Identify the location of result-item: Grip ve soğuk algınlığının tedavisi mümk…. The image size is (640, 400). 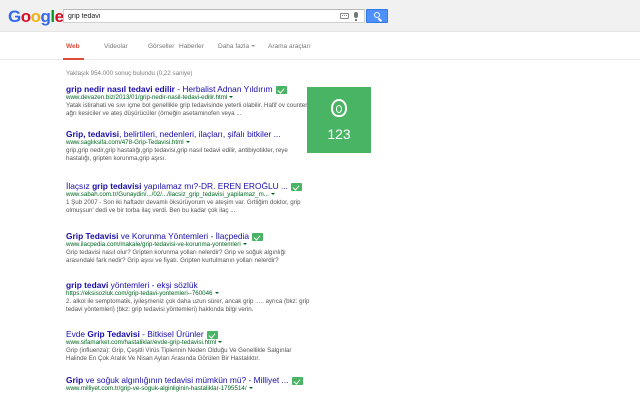
(211, 384).